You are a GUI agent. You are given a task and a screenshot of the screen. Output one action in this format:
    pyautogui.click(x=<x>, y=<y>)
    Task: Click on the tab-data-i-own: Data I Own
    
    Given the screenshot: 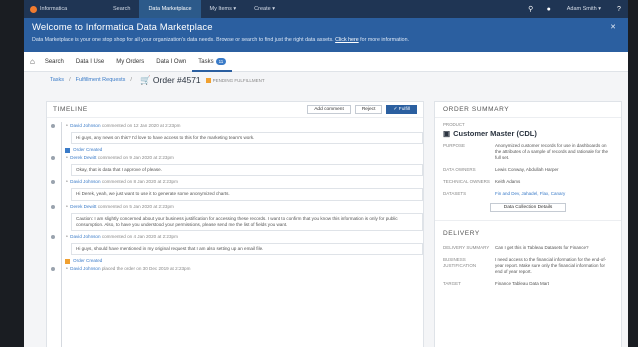 What is the action you would take?
    pyautogui.click(x=171, y=62)
    